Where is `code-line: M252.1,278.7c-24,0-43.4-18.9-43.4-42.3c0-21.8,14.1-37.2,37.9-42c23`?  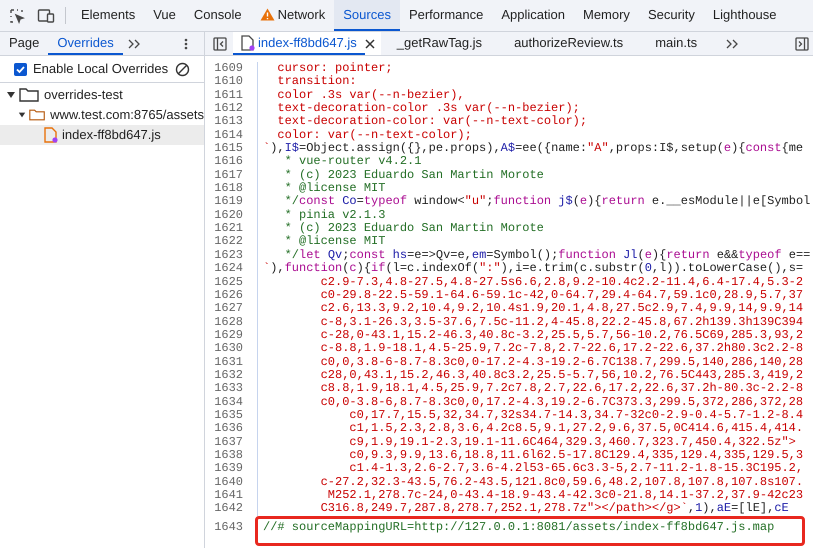
code-line: M252.1,278.7c-24,0-43.4-18.9-43.4-42.3c0-21.8,14.1-37.2,37.9-42c23 is located at coordinates (565, 495).